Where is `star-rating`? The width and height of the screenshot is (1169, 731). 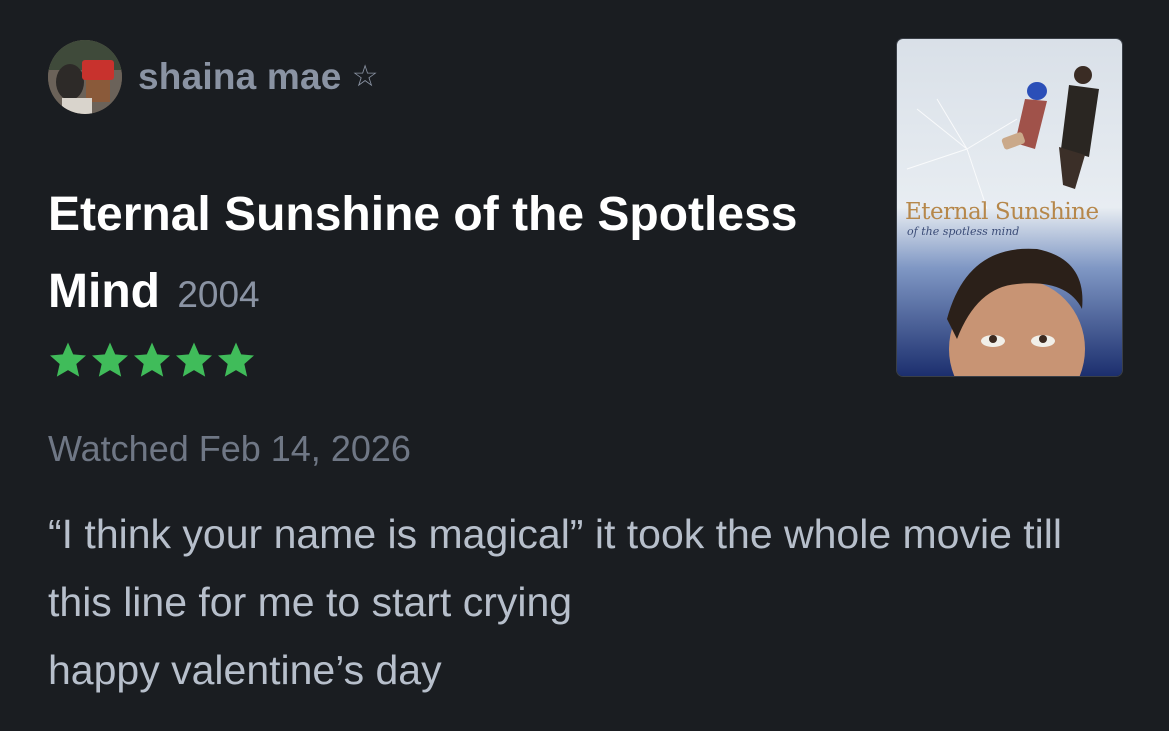
star-rating is located at coordinates (152, 360).